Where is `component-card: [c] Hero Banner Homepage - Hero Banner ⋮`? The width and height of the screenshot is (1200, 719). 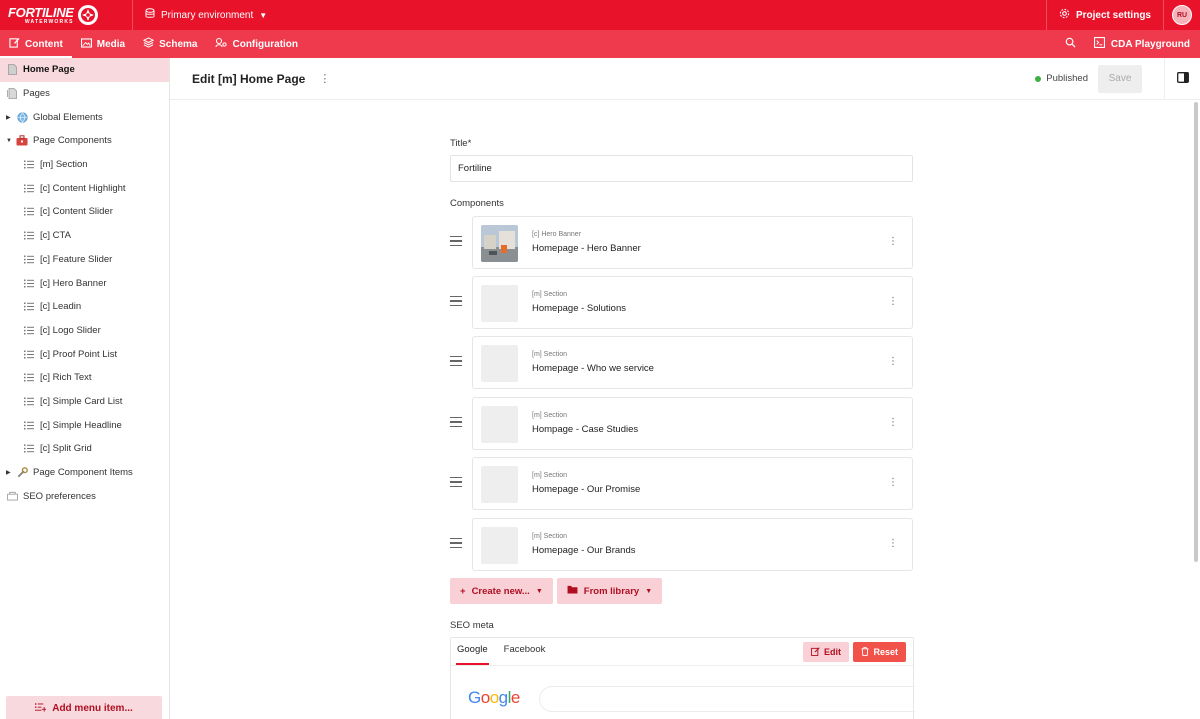
component-card: [c] Hero Banner Homepage - Hero Banner ⋮ is located at coordinates (692, 242).